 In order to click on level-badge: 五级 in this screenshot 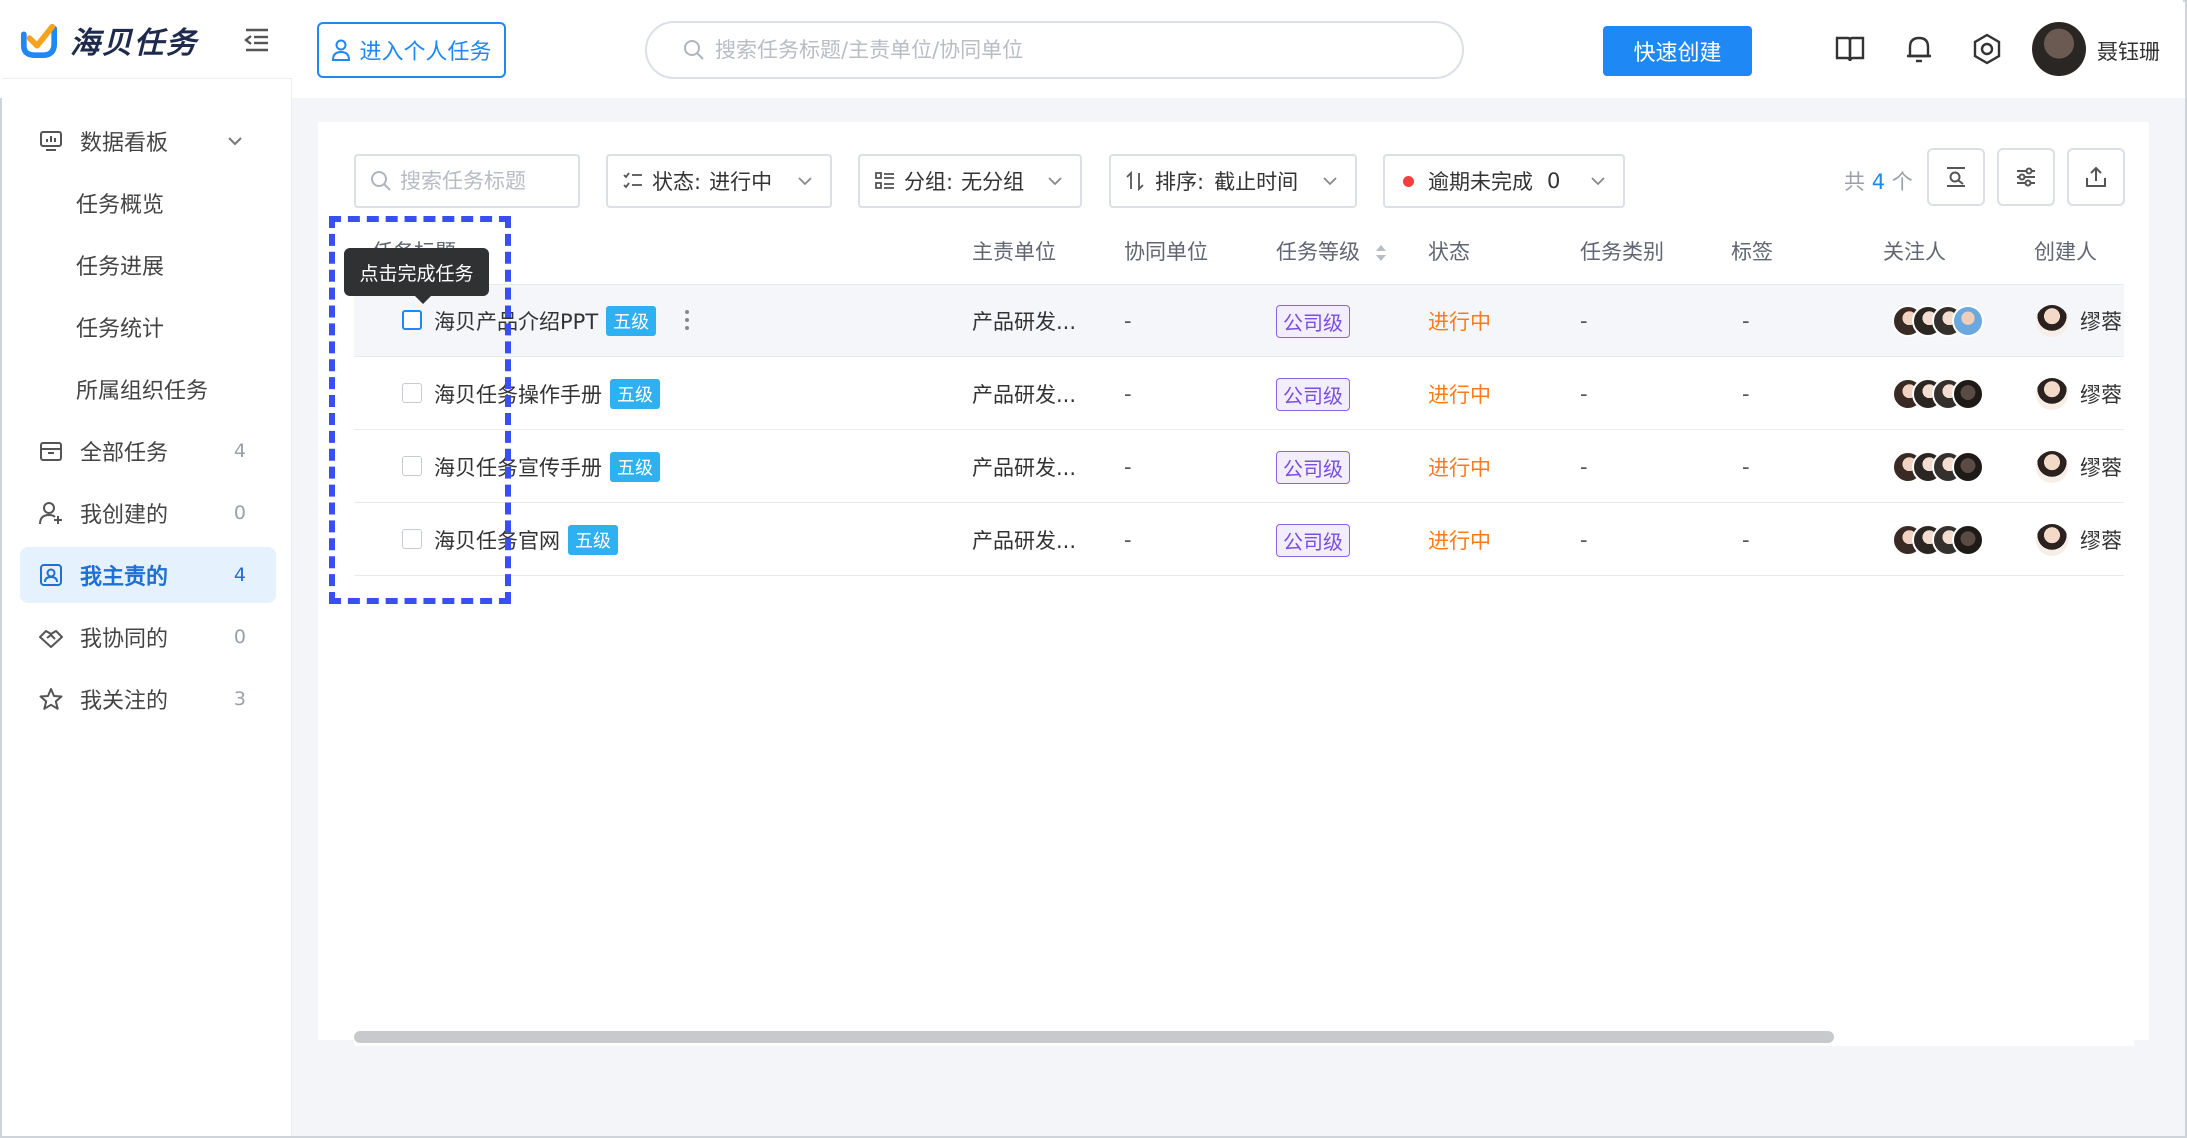, I will do `click(635, 467)`.